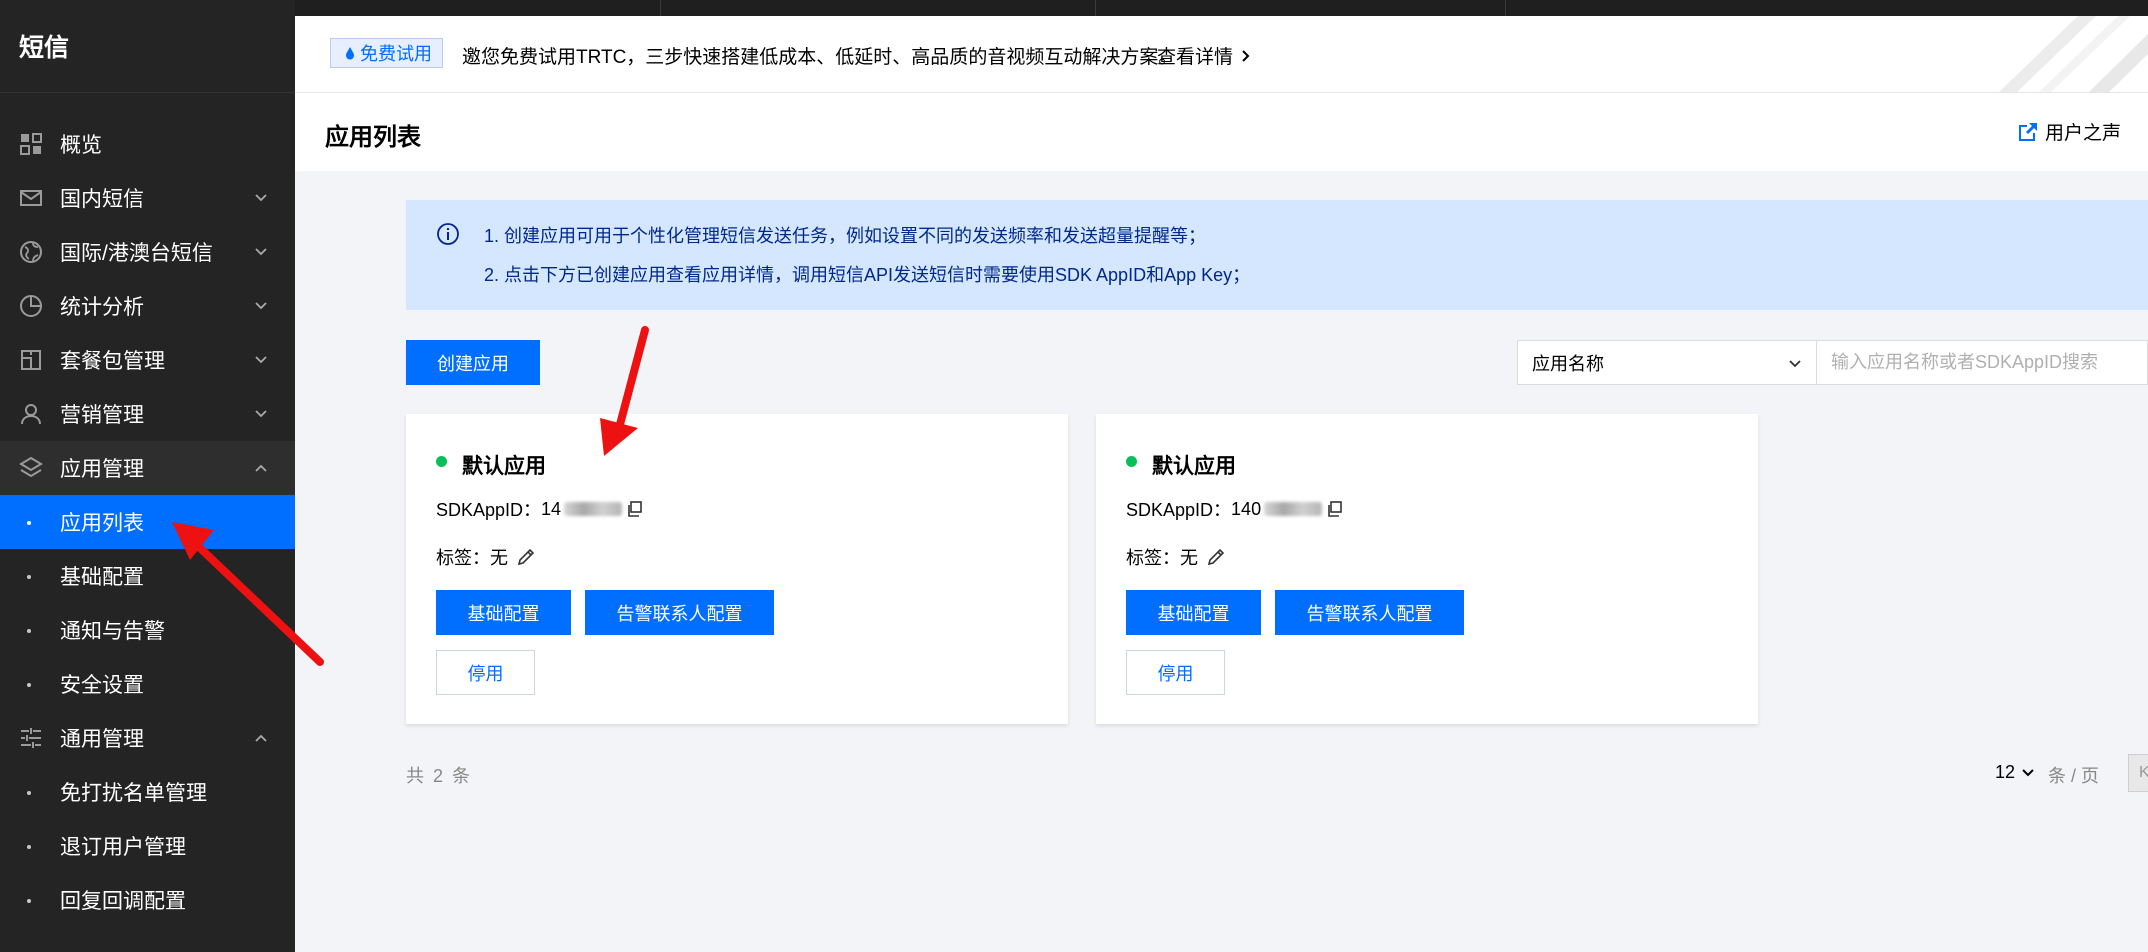  I want to click on page-size-select: 12, so click(2015, 772).